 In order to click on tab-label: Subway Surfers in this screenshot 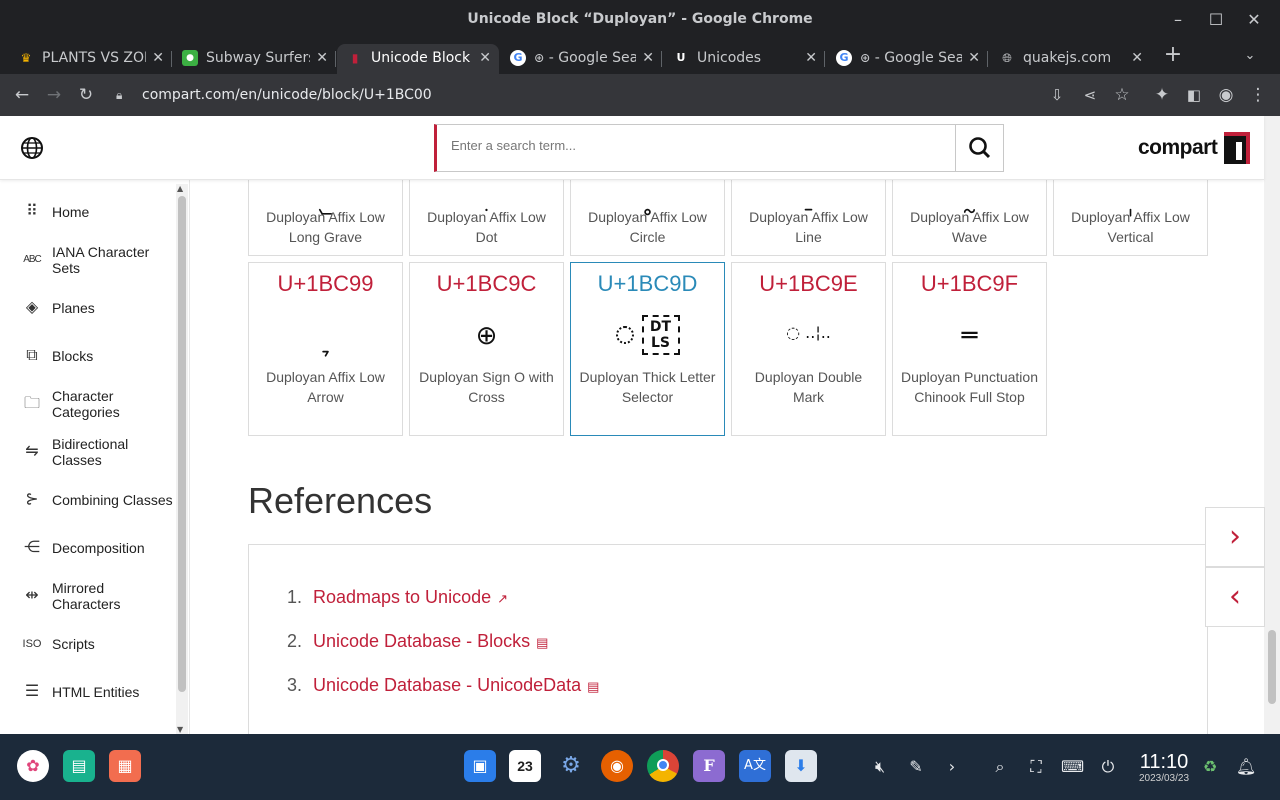, I will do `click(258, 58)`.